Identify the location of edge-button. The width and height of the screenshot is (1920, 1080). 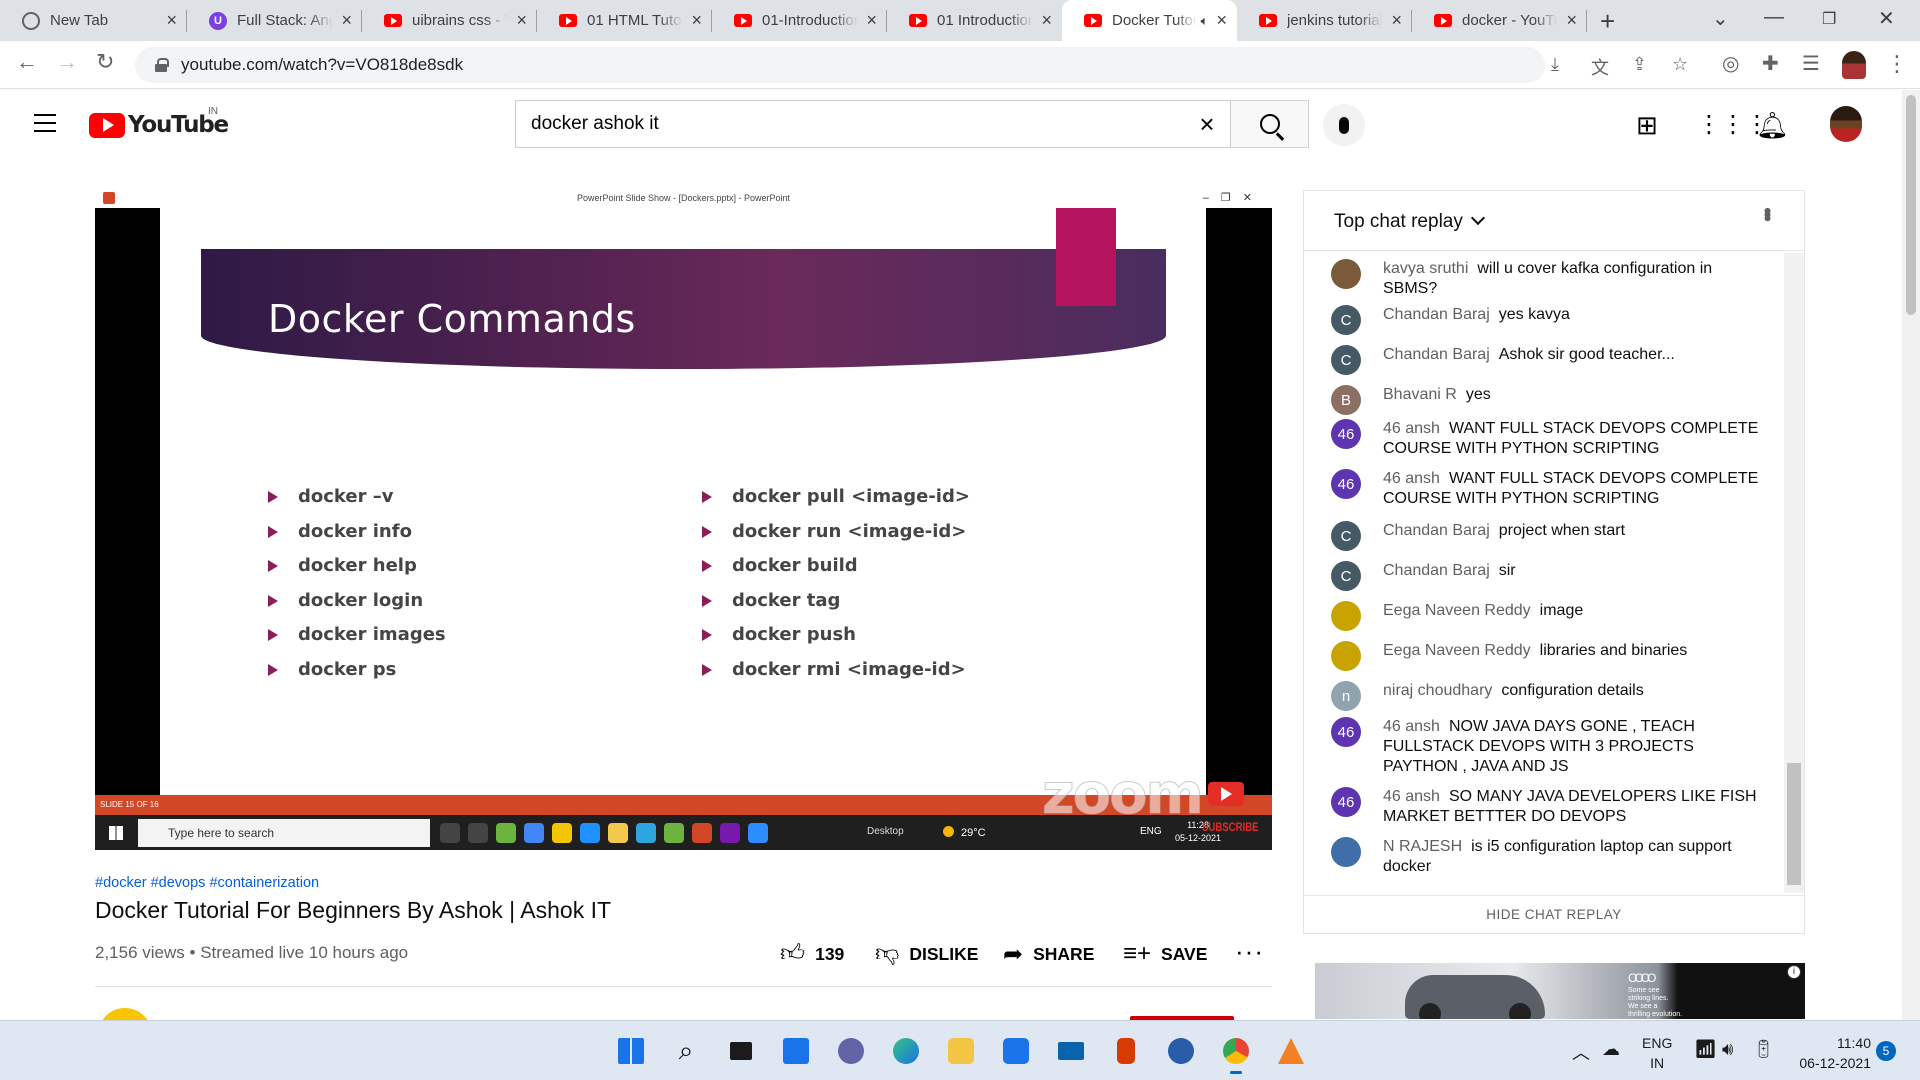
(906, 1051).